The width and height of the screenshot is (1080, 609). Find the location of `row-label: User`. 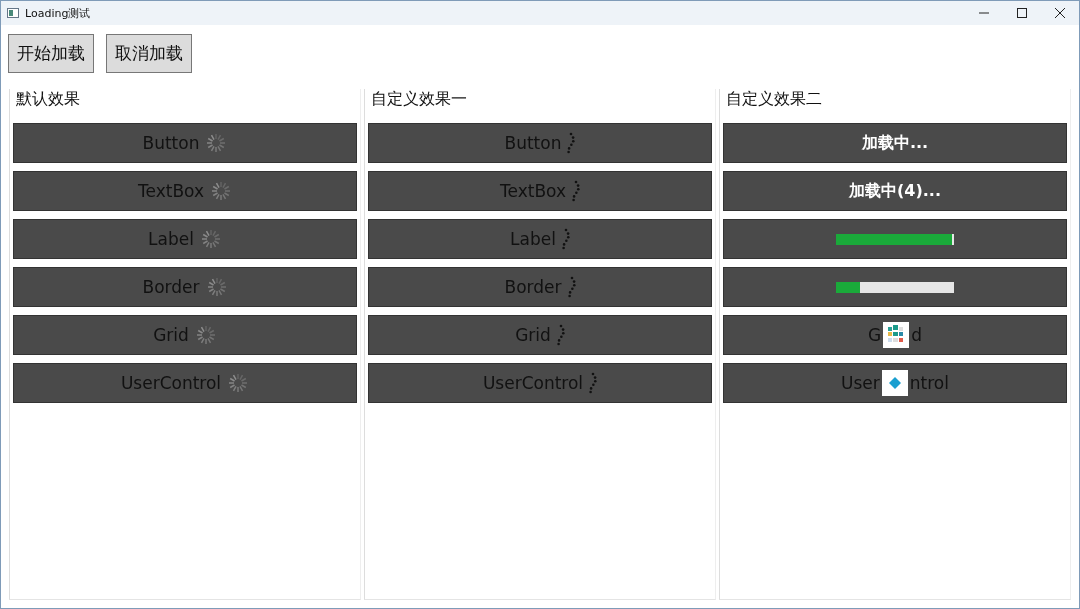

row-label: User is located at coordinates (860, 383).